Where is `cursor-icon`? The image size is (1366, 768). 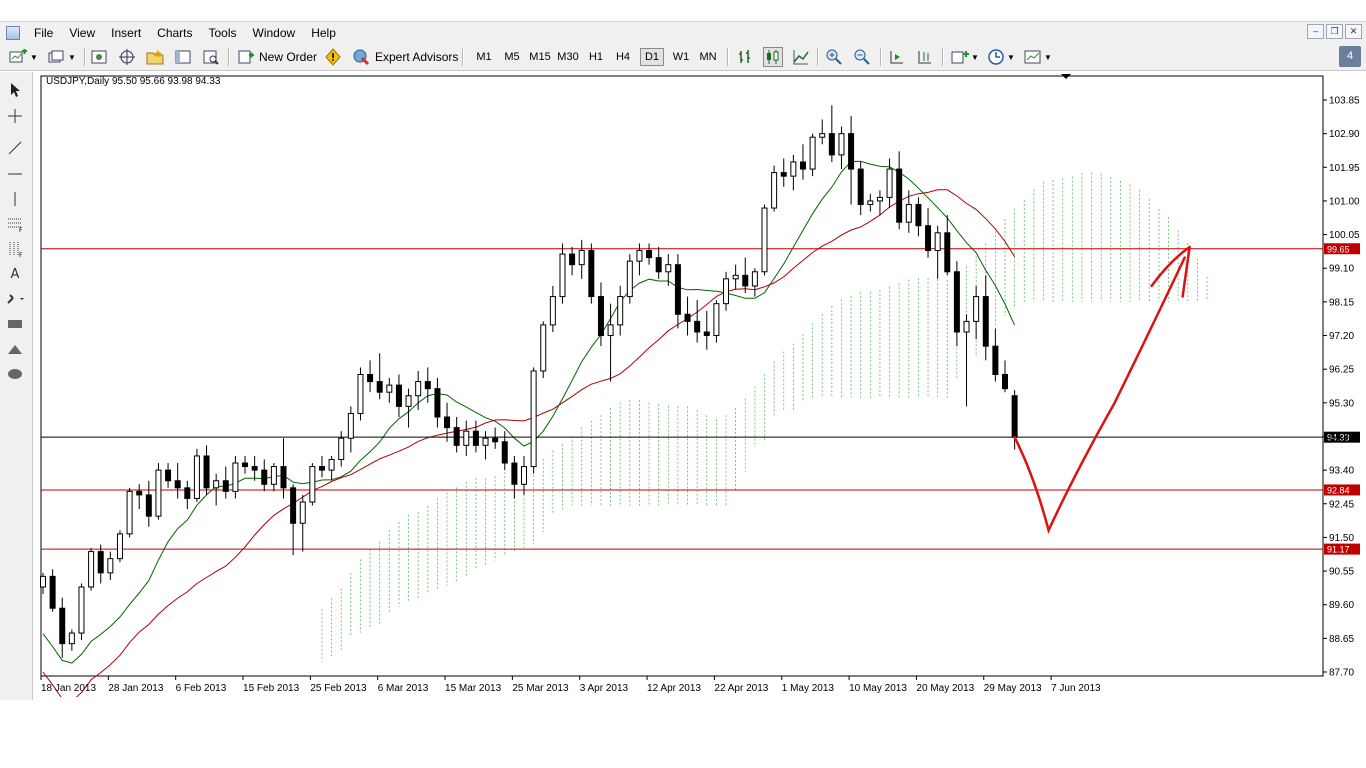 cursor-icon is located at coordinates (15, 90).